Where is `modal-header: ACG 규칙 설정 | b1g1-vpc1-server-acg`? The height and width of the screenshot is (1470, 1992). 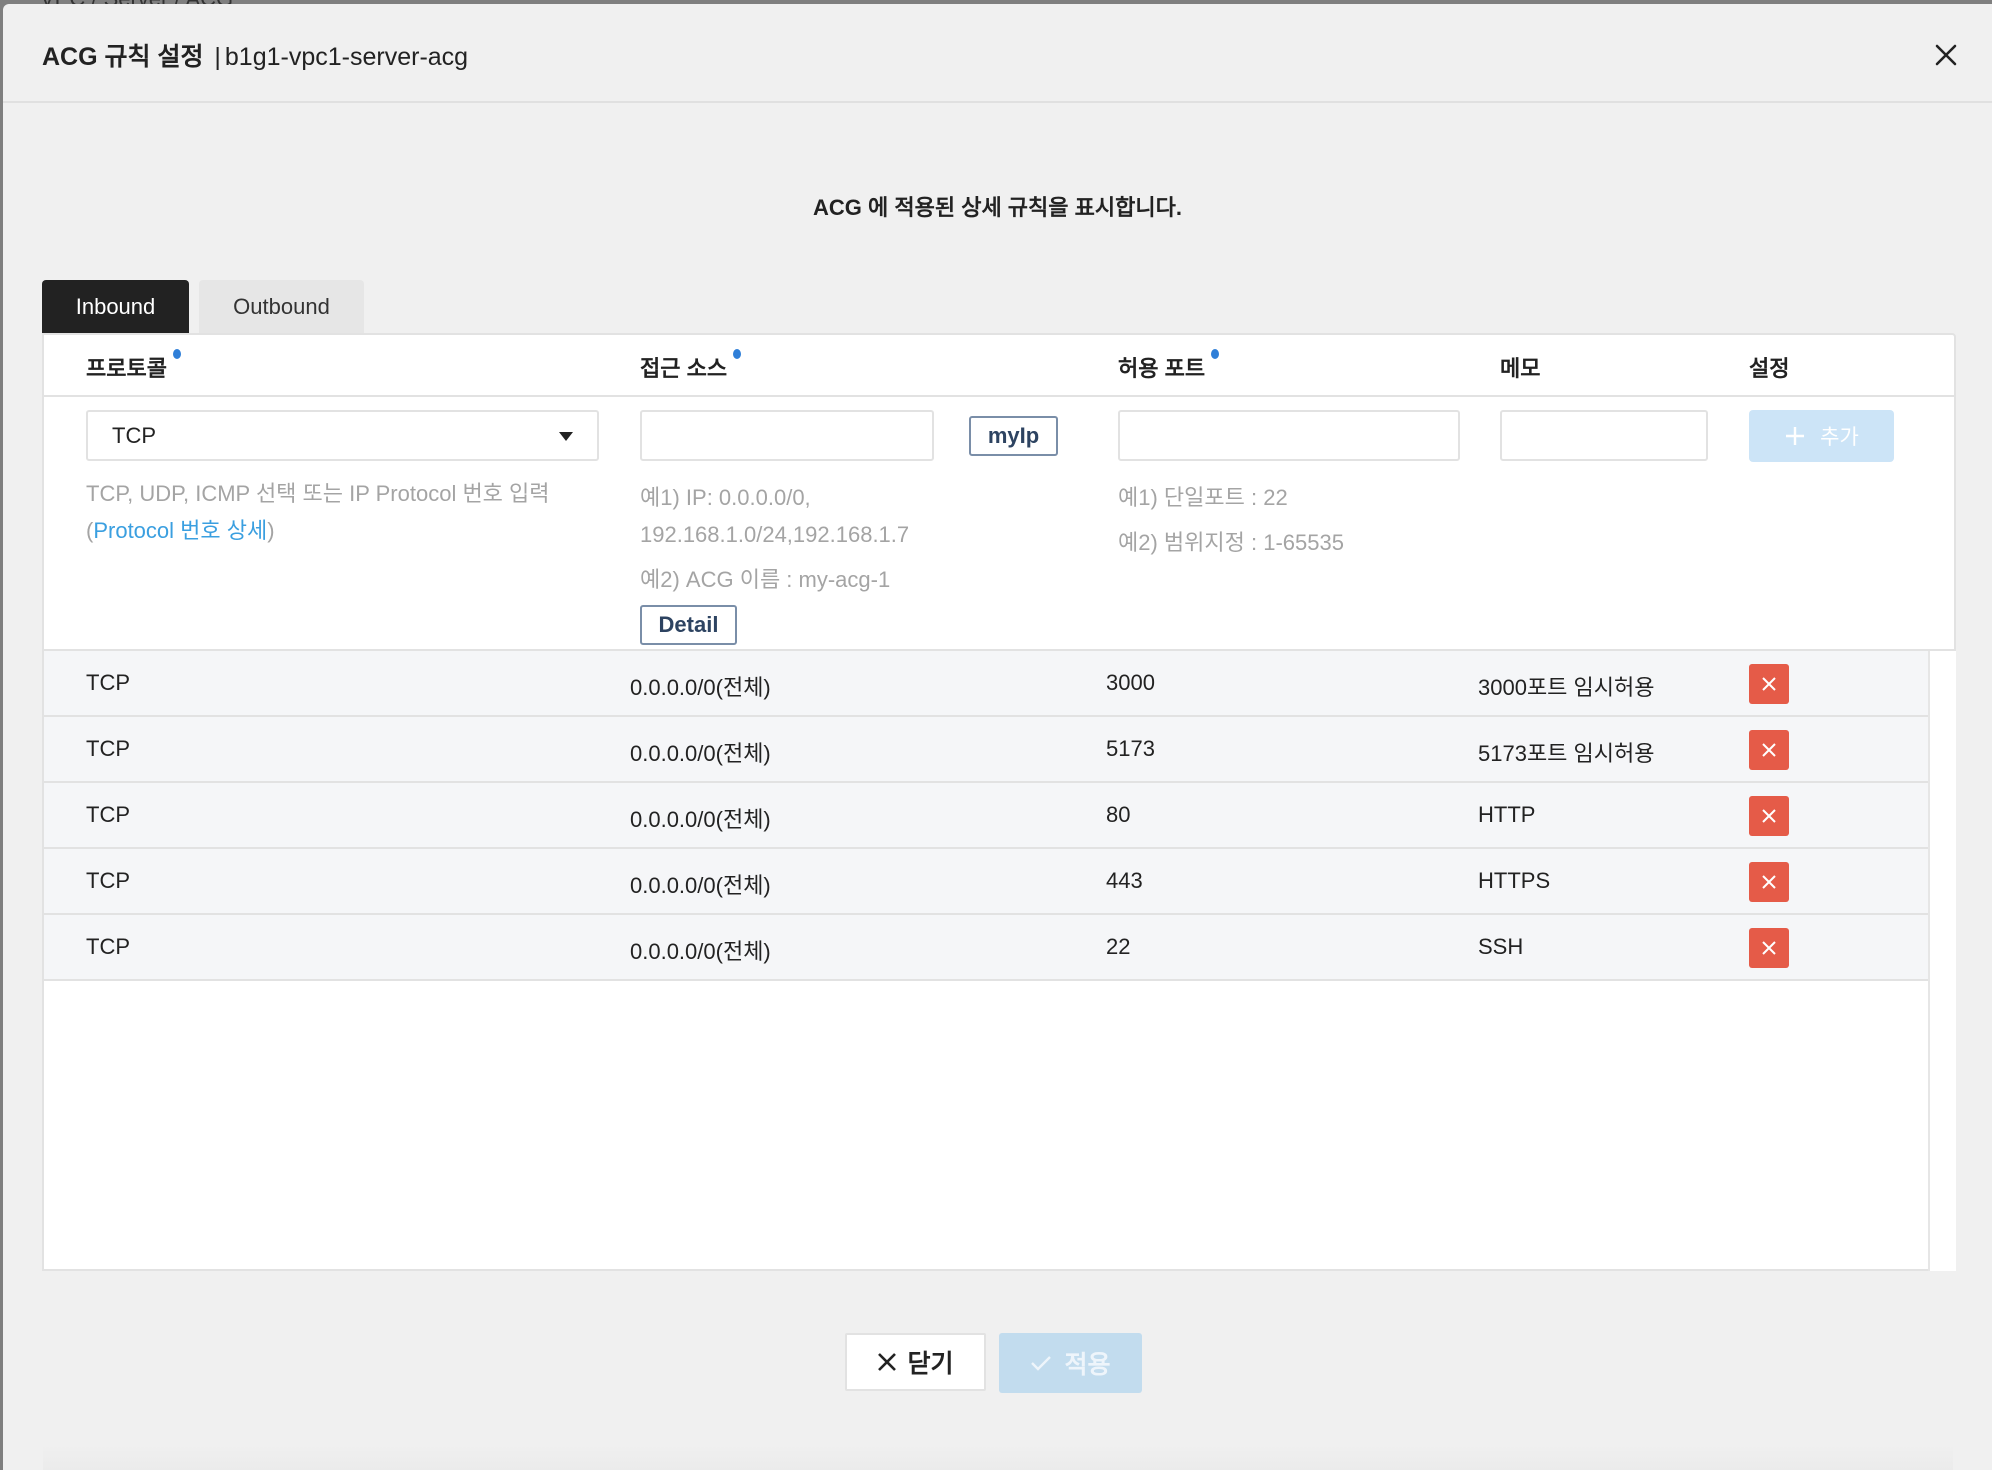 modal-header: ACG 규칙 설정 | b1g1-vpc1-server-acg is located at coordinates (997, 53).